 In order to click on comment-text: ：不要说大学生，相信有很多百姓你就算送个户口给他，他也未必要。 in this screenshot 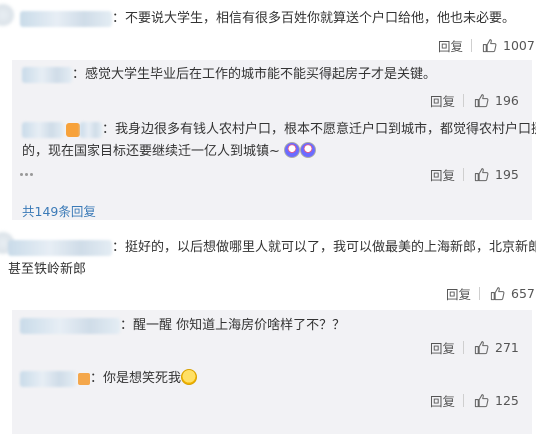, I will do `click(267, 19)`.